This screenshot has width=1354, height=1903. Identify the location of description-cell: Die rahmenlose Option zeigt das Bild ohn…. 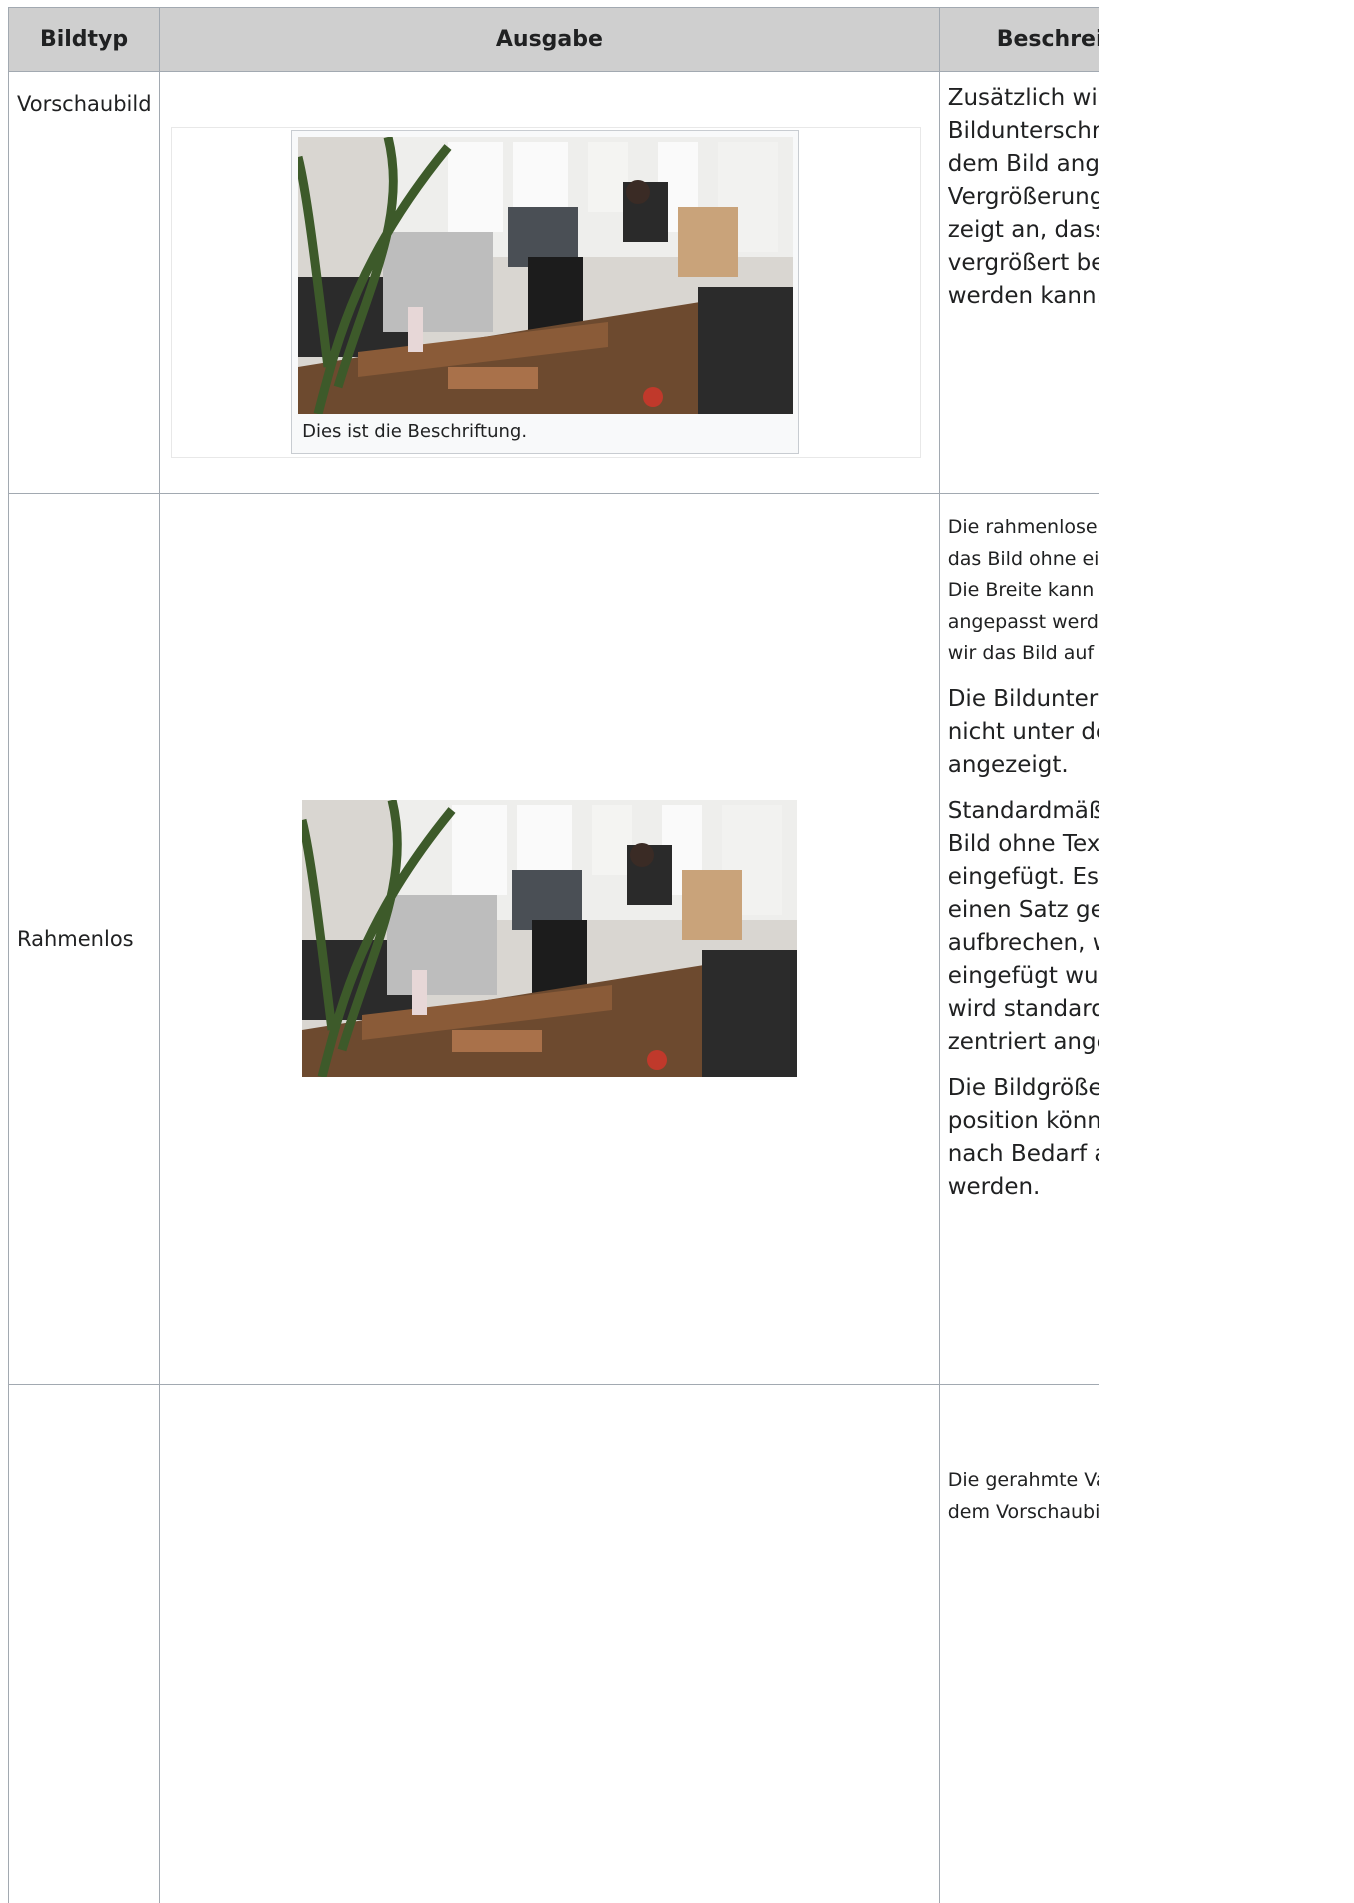
(1018, 939).